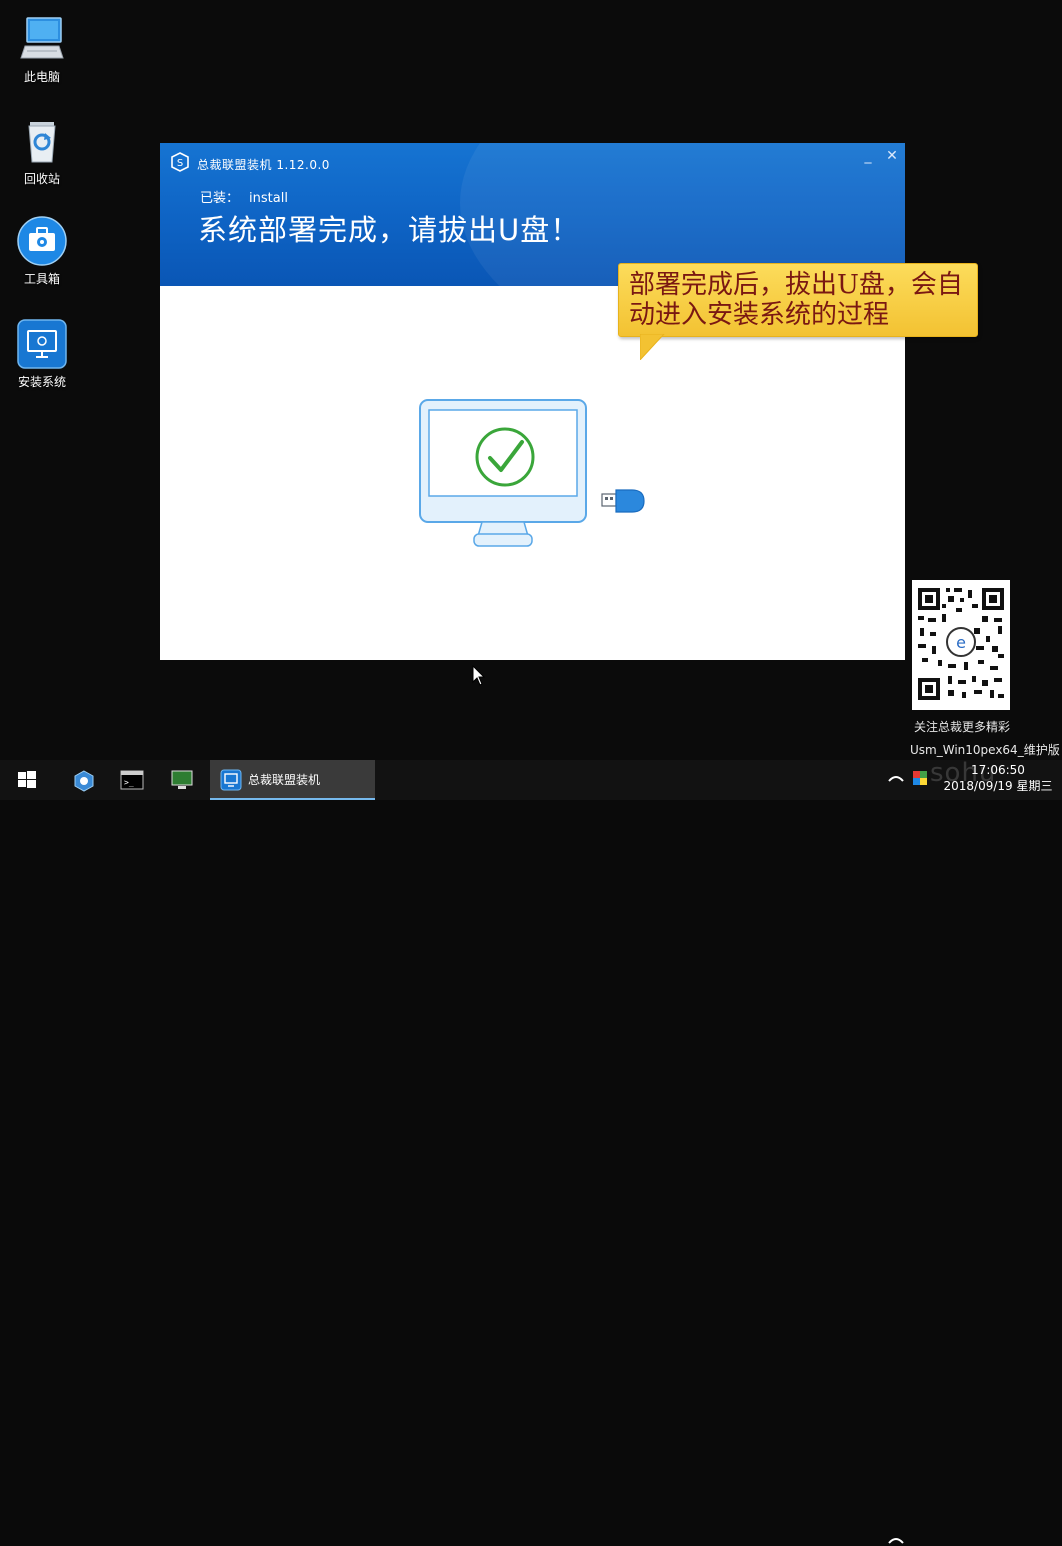 This screenshot has height=1546, width=1062. I want to click on taskbar-active-app: 总裁联盟装机, so click(292, 780).